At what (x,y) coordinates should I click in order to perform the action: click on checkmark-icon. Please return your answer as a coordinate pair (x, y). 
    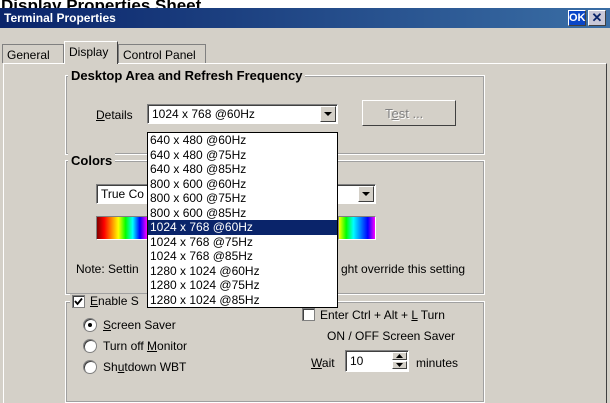
    Looking at the image, I should click on (78, 301).